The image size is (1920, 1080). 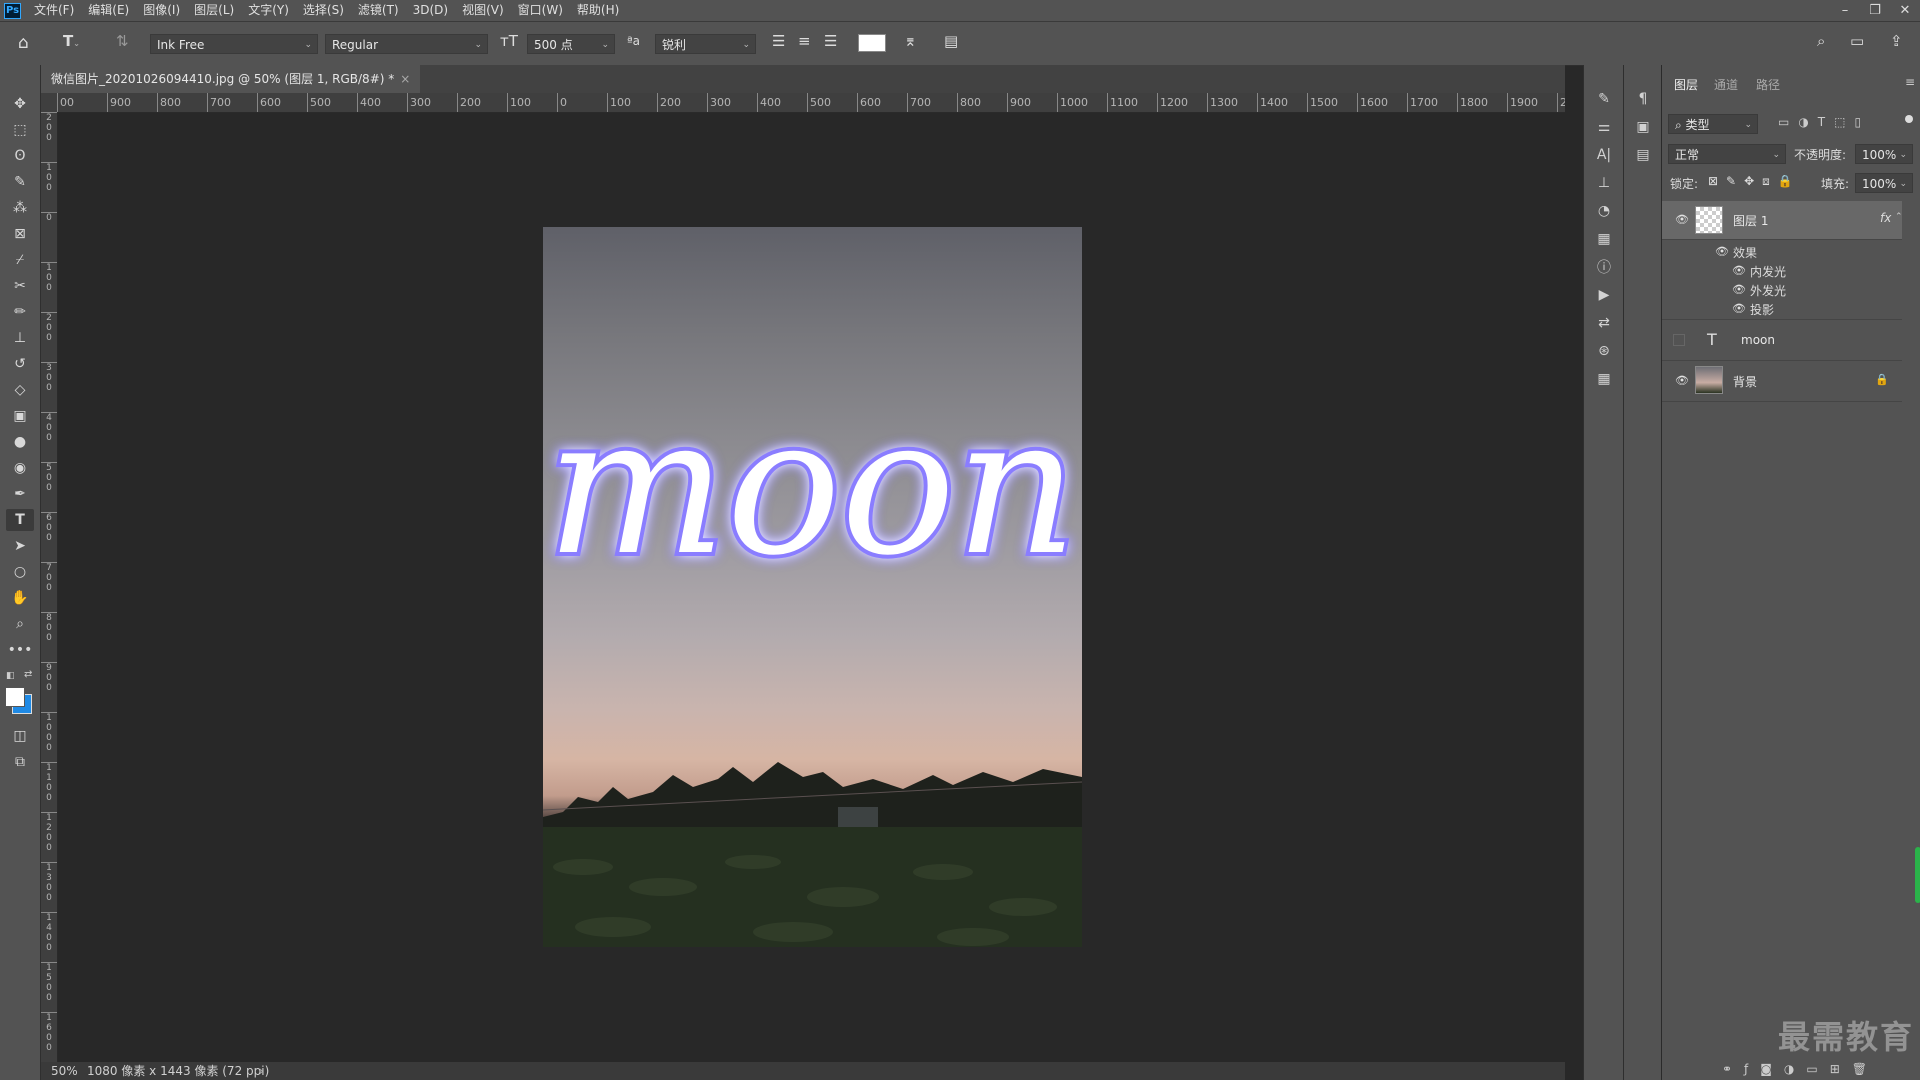 What do you see at coordinates (1899, 217) in the screenshot?
I see `collapse-effects-icon: ⌃` at bounding box center [1899, 217].